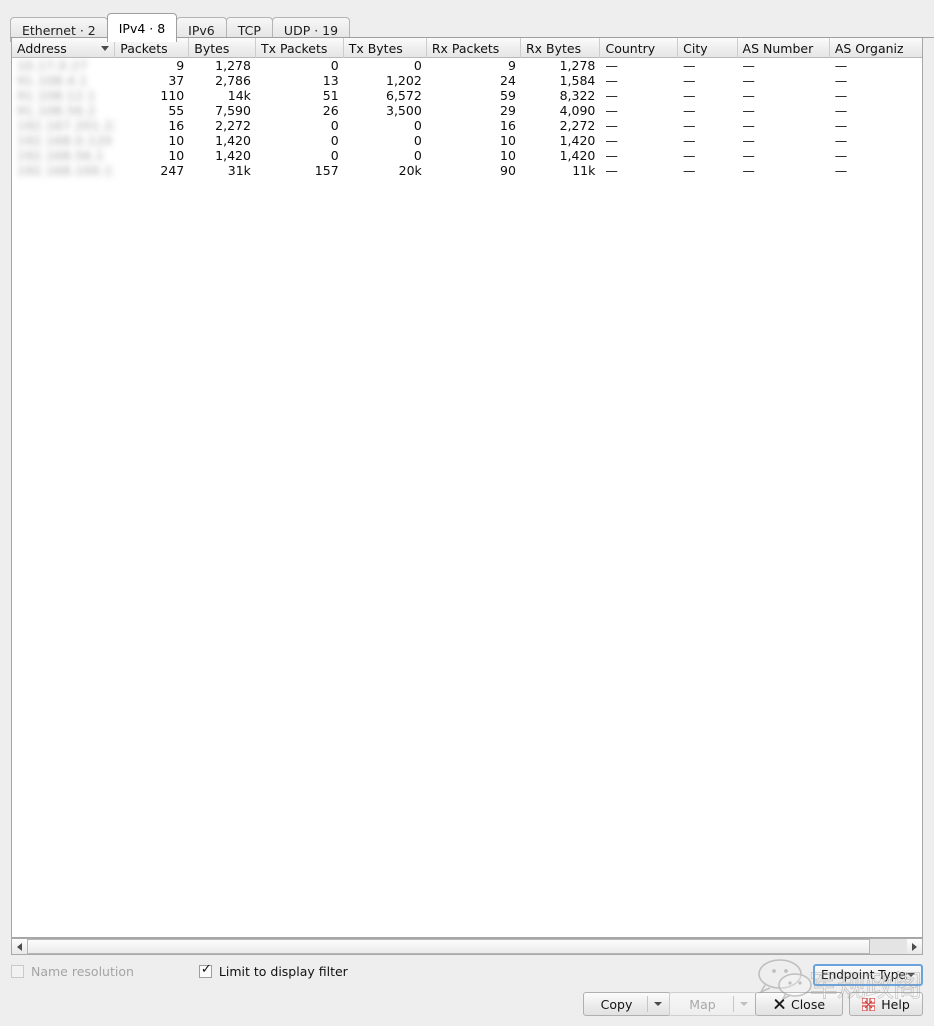 Image resolution: width=934 pixels, height=1026 pixels. I want to click on column-header-tx-packets: Tx Packets, so click(300, 48).